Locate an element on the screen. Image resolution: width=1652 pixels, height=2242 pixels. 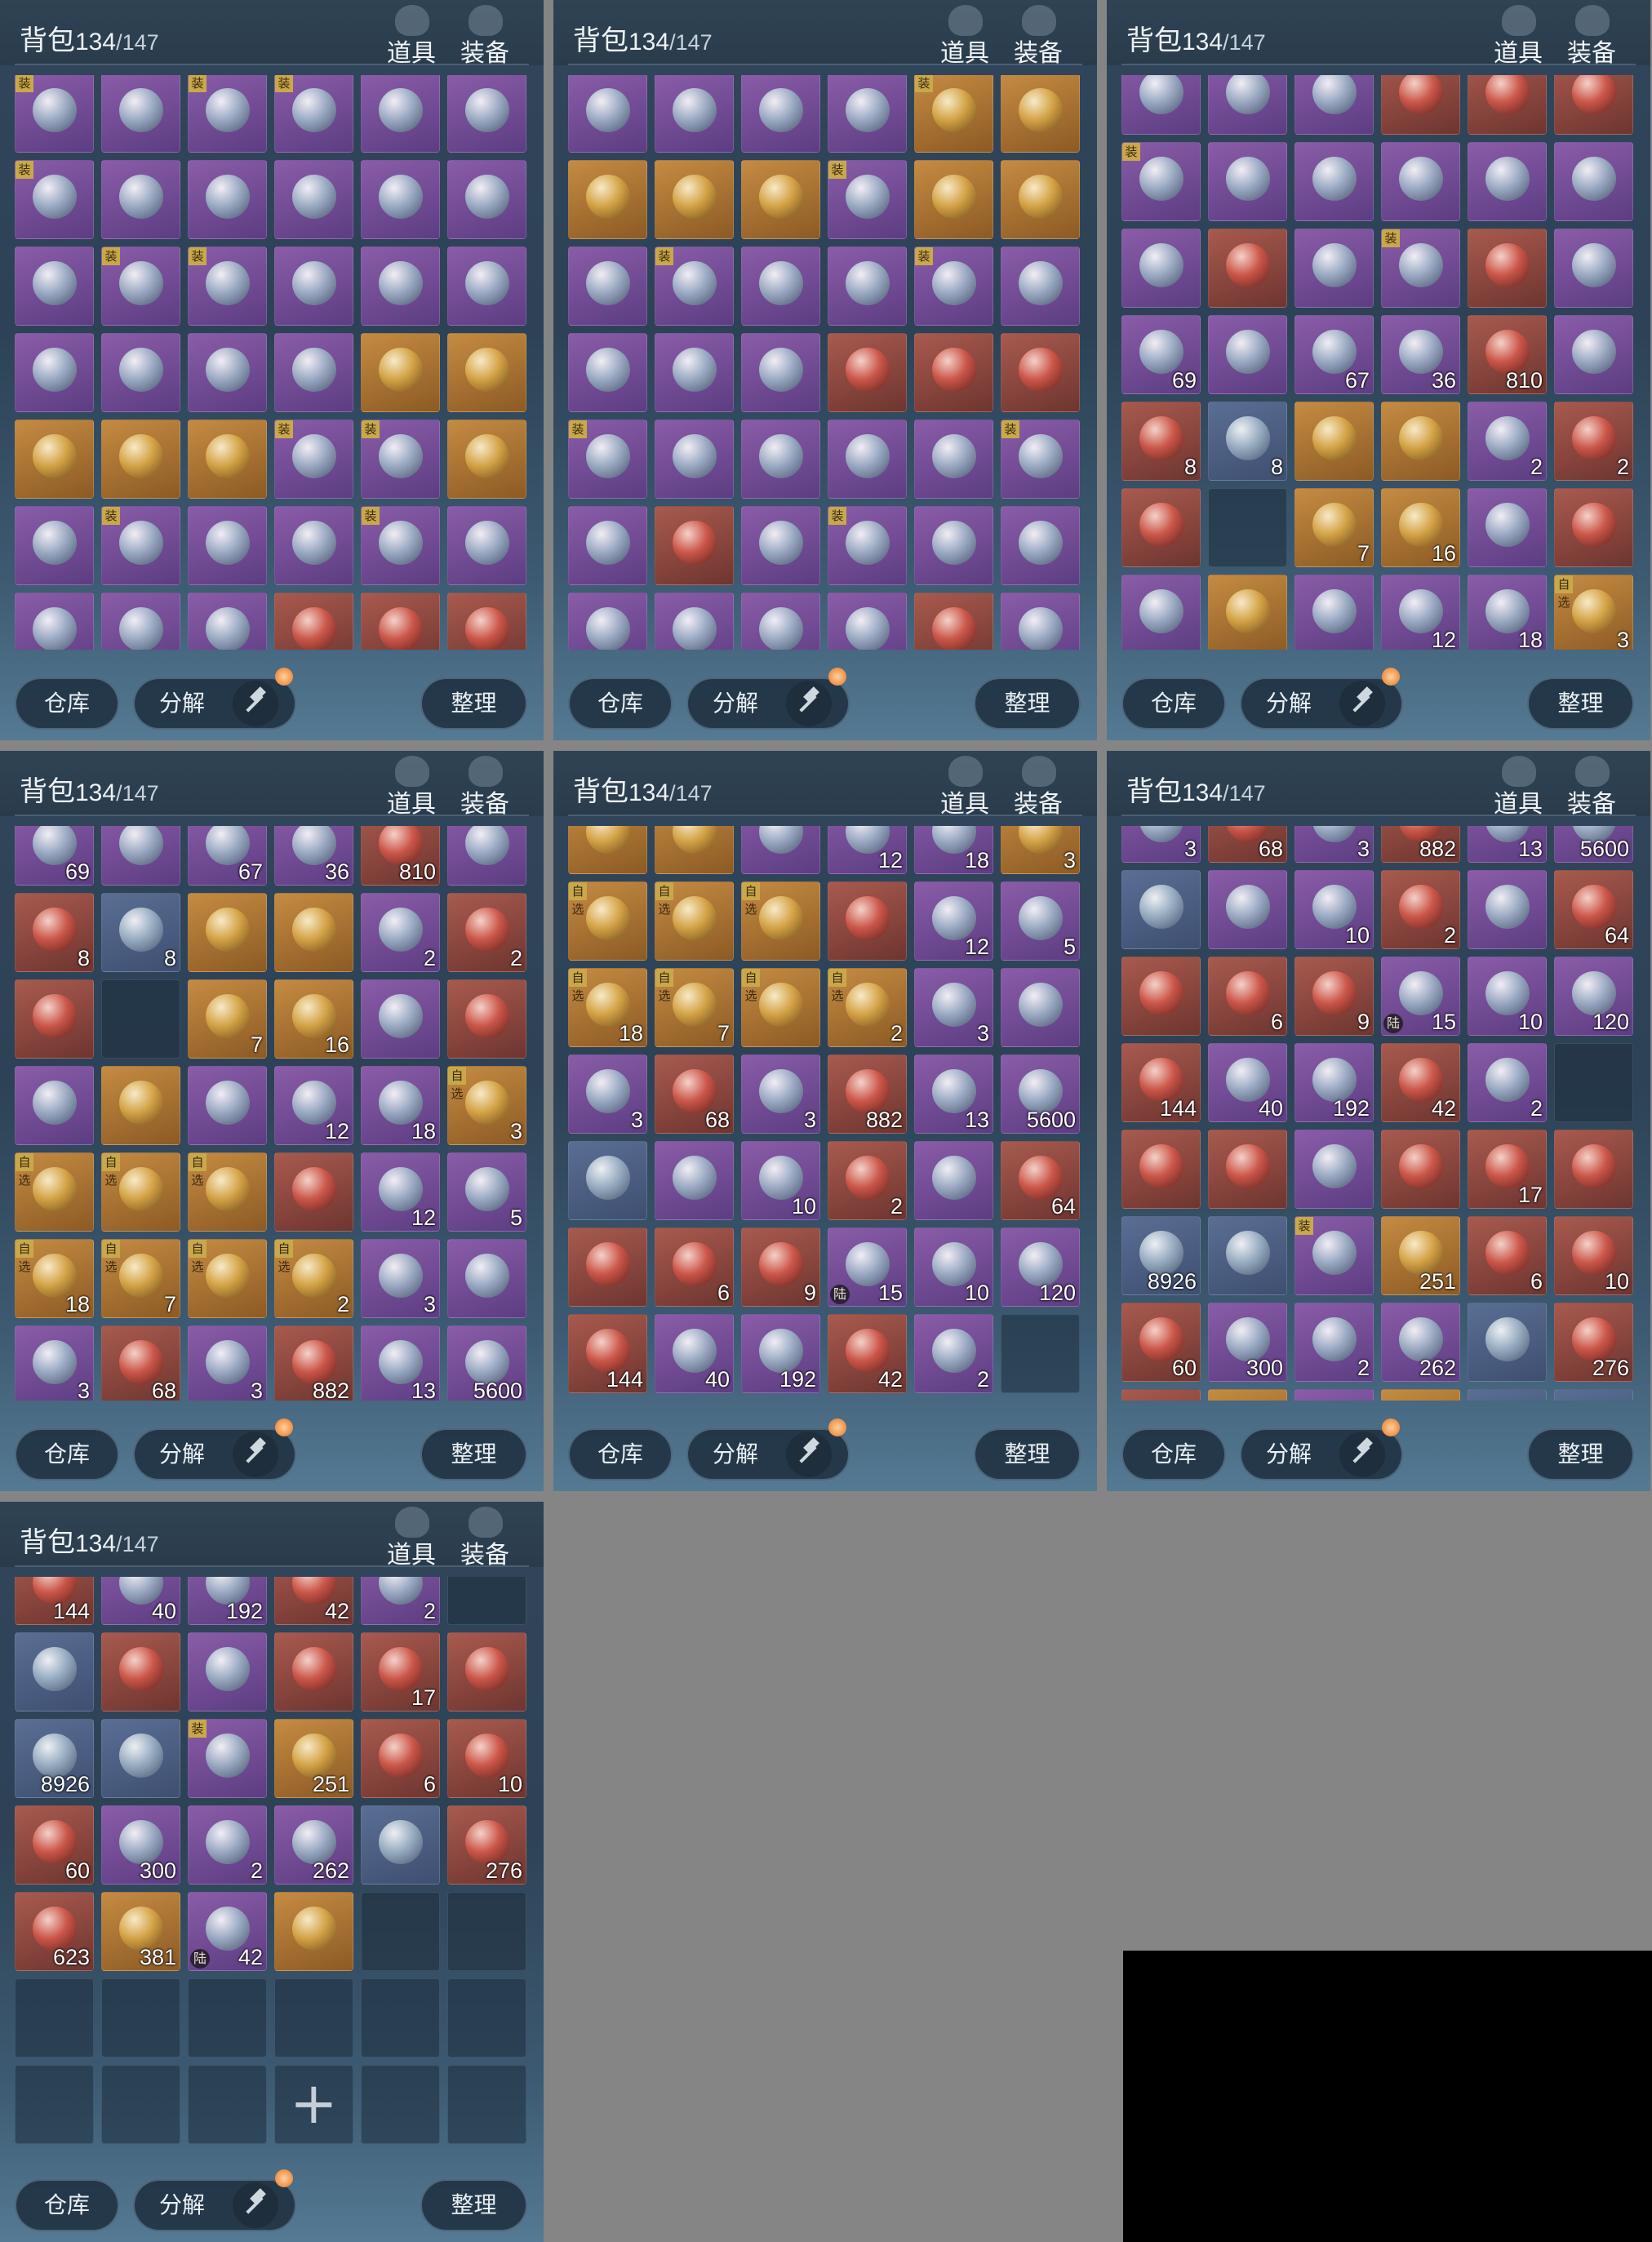
item-slot: 17 is located at coordinates (1507, 1169).